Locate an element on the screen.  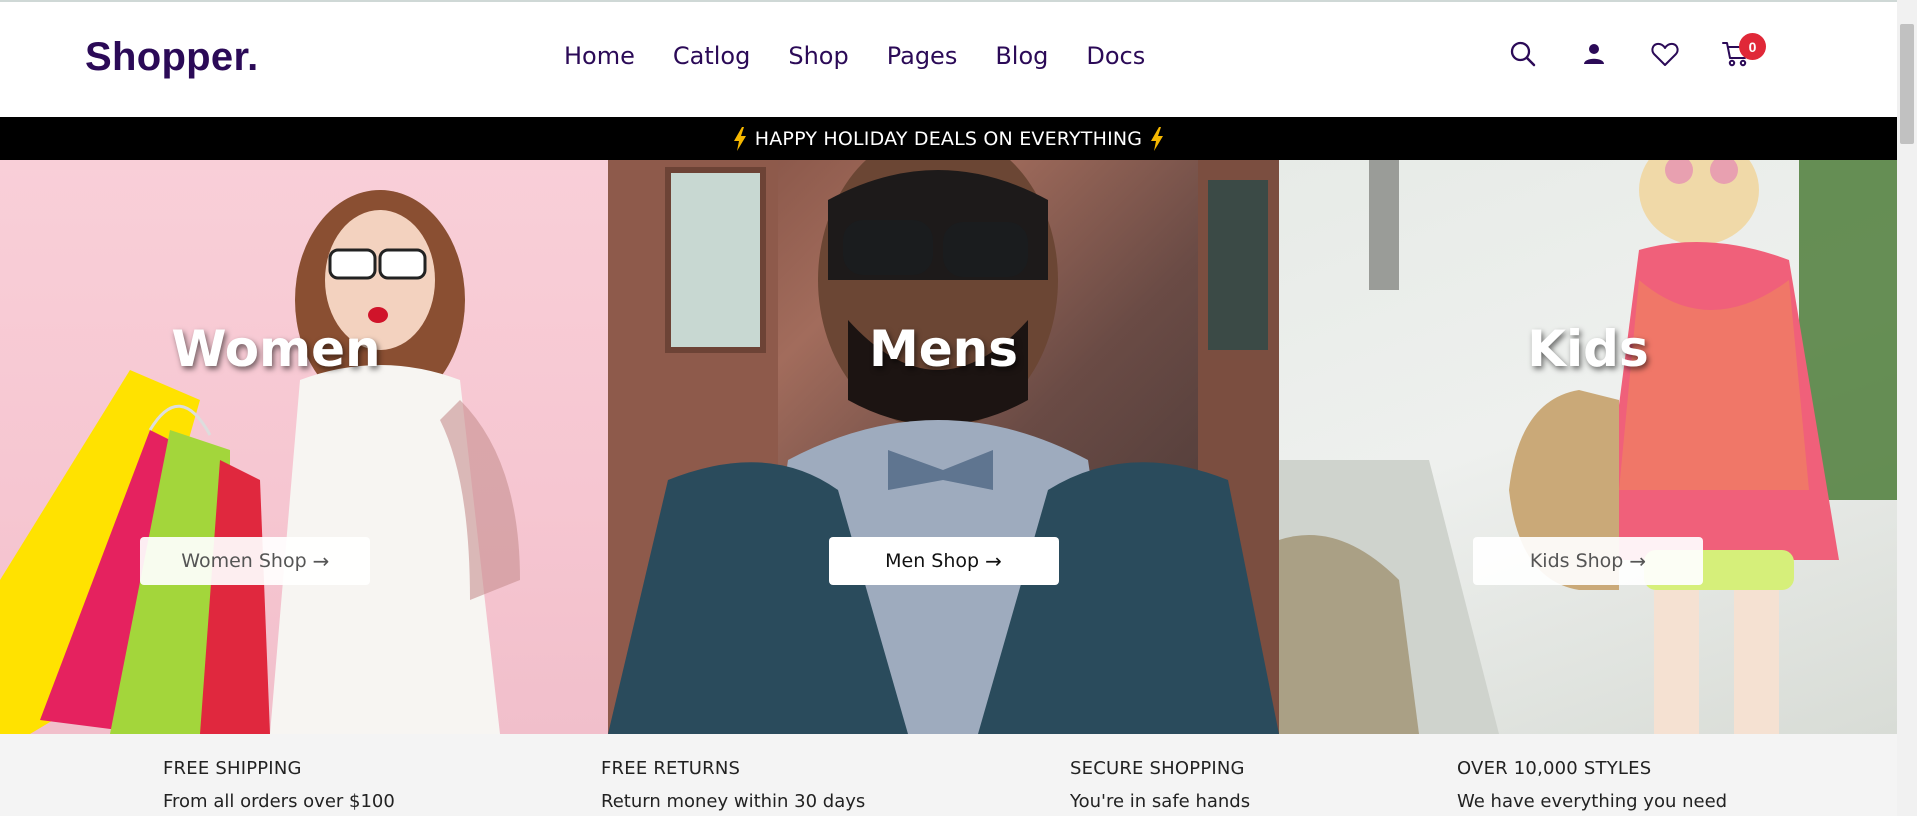
feature-title: FREE RETURNS is located at coordinates (671, 768).